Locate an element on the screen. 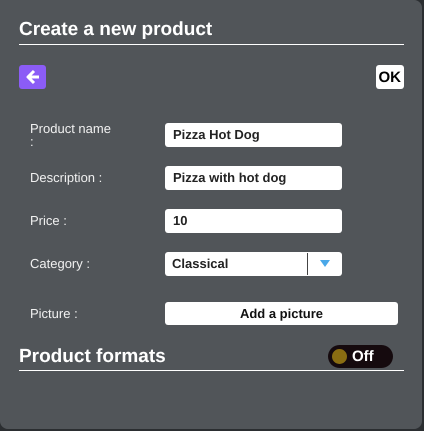 The height and width of the screenshot is (431, 424). input-field: Pizza with hot dog is located at coordinates (253, 178).